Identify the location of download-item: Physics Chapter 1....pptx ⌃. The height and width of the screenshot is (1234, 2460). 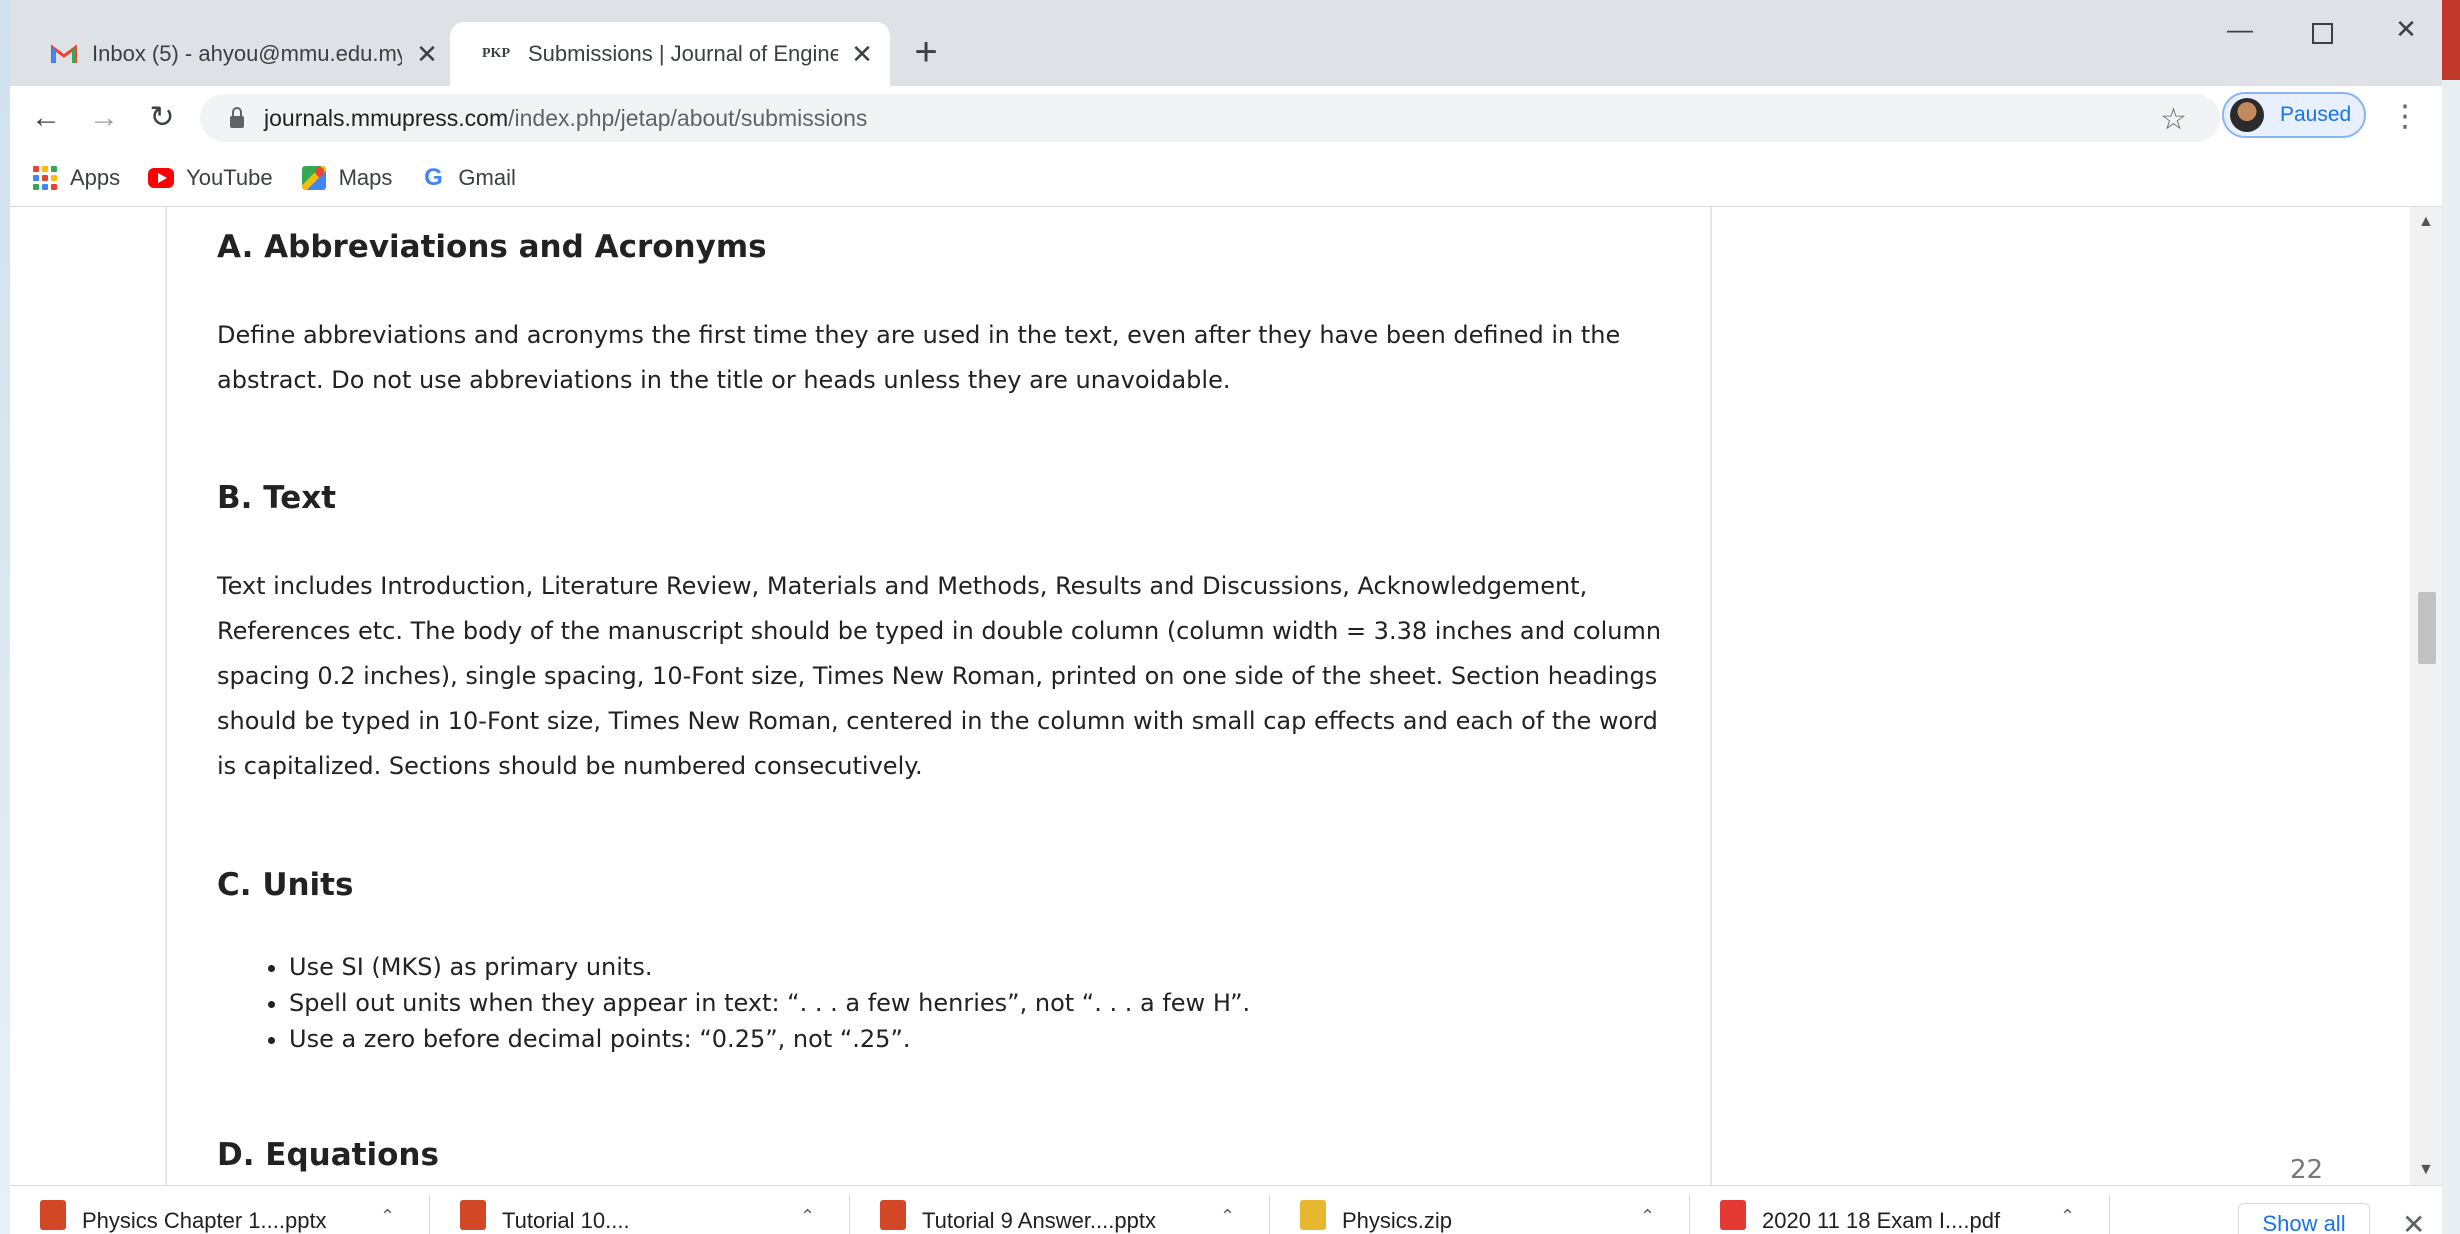
(220, 1210).